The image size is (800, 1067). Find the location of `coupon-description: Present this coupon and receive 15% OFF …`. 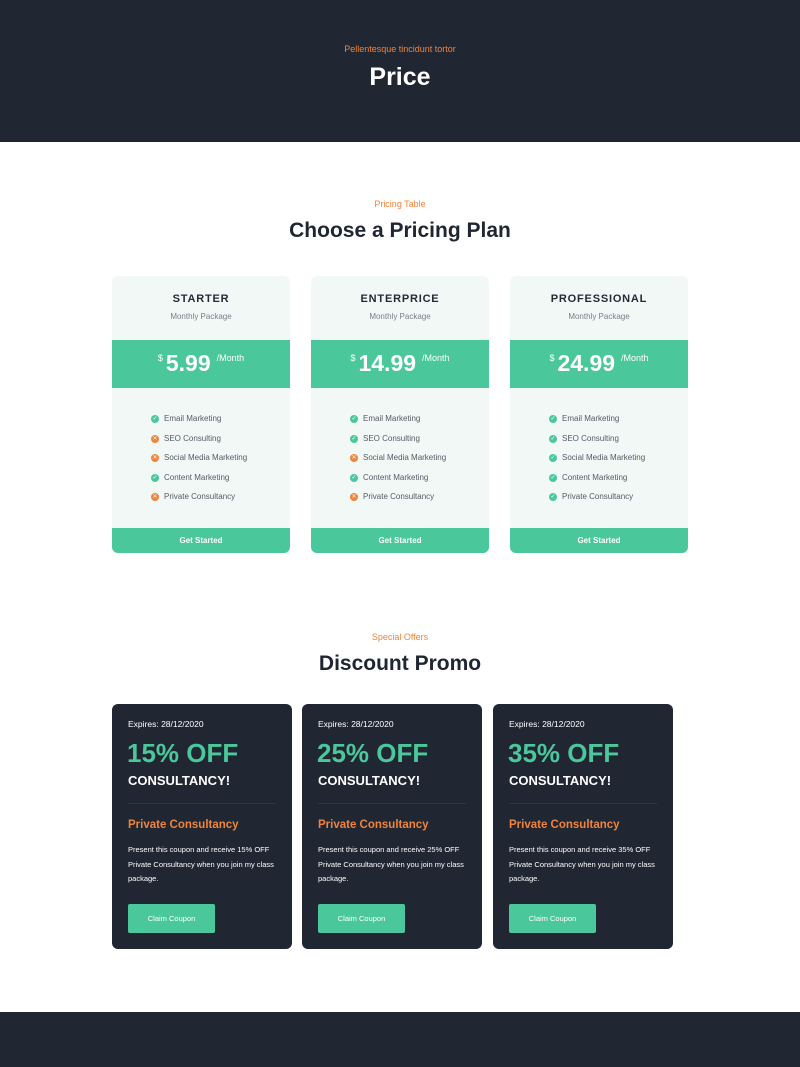

coupon-description: Present this coupon and receive 15% OFF … is located at coordinates (201, 864).